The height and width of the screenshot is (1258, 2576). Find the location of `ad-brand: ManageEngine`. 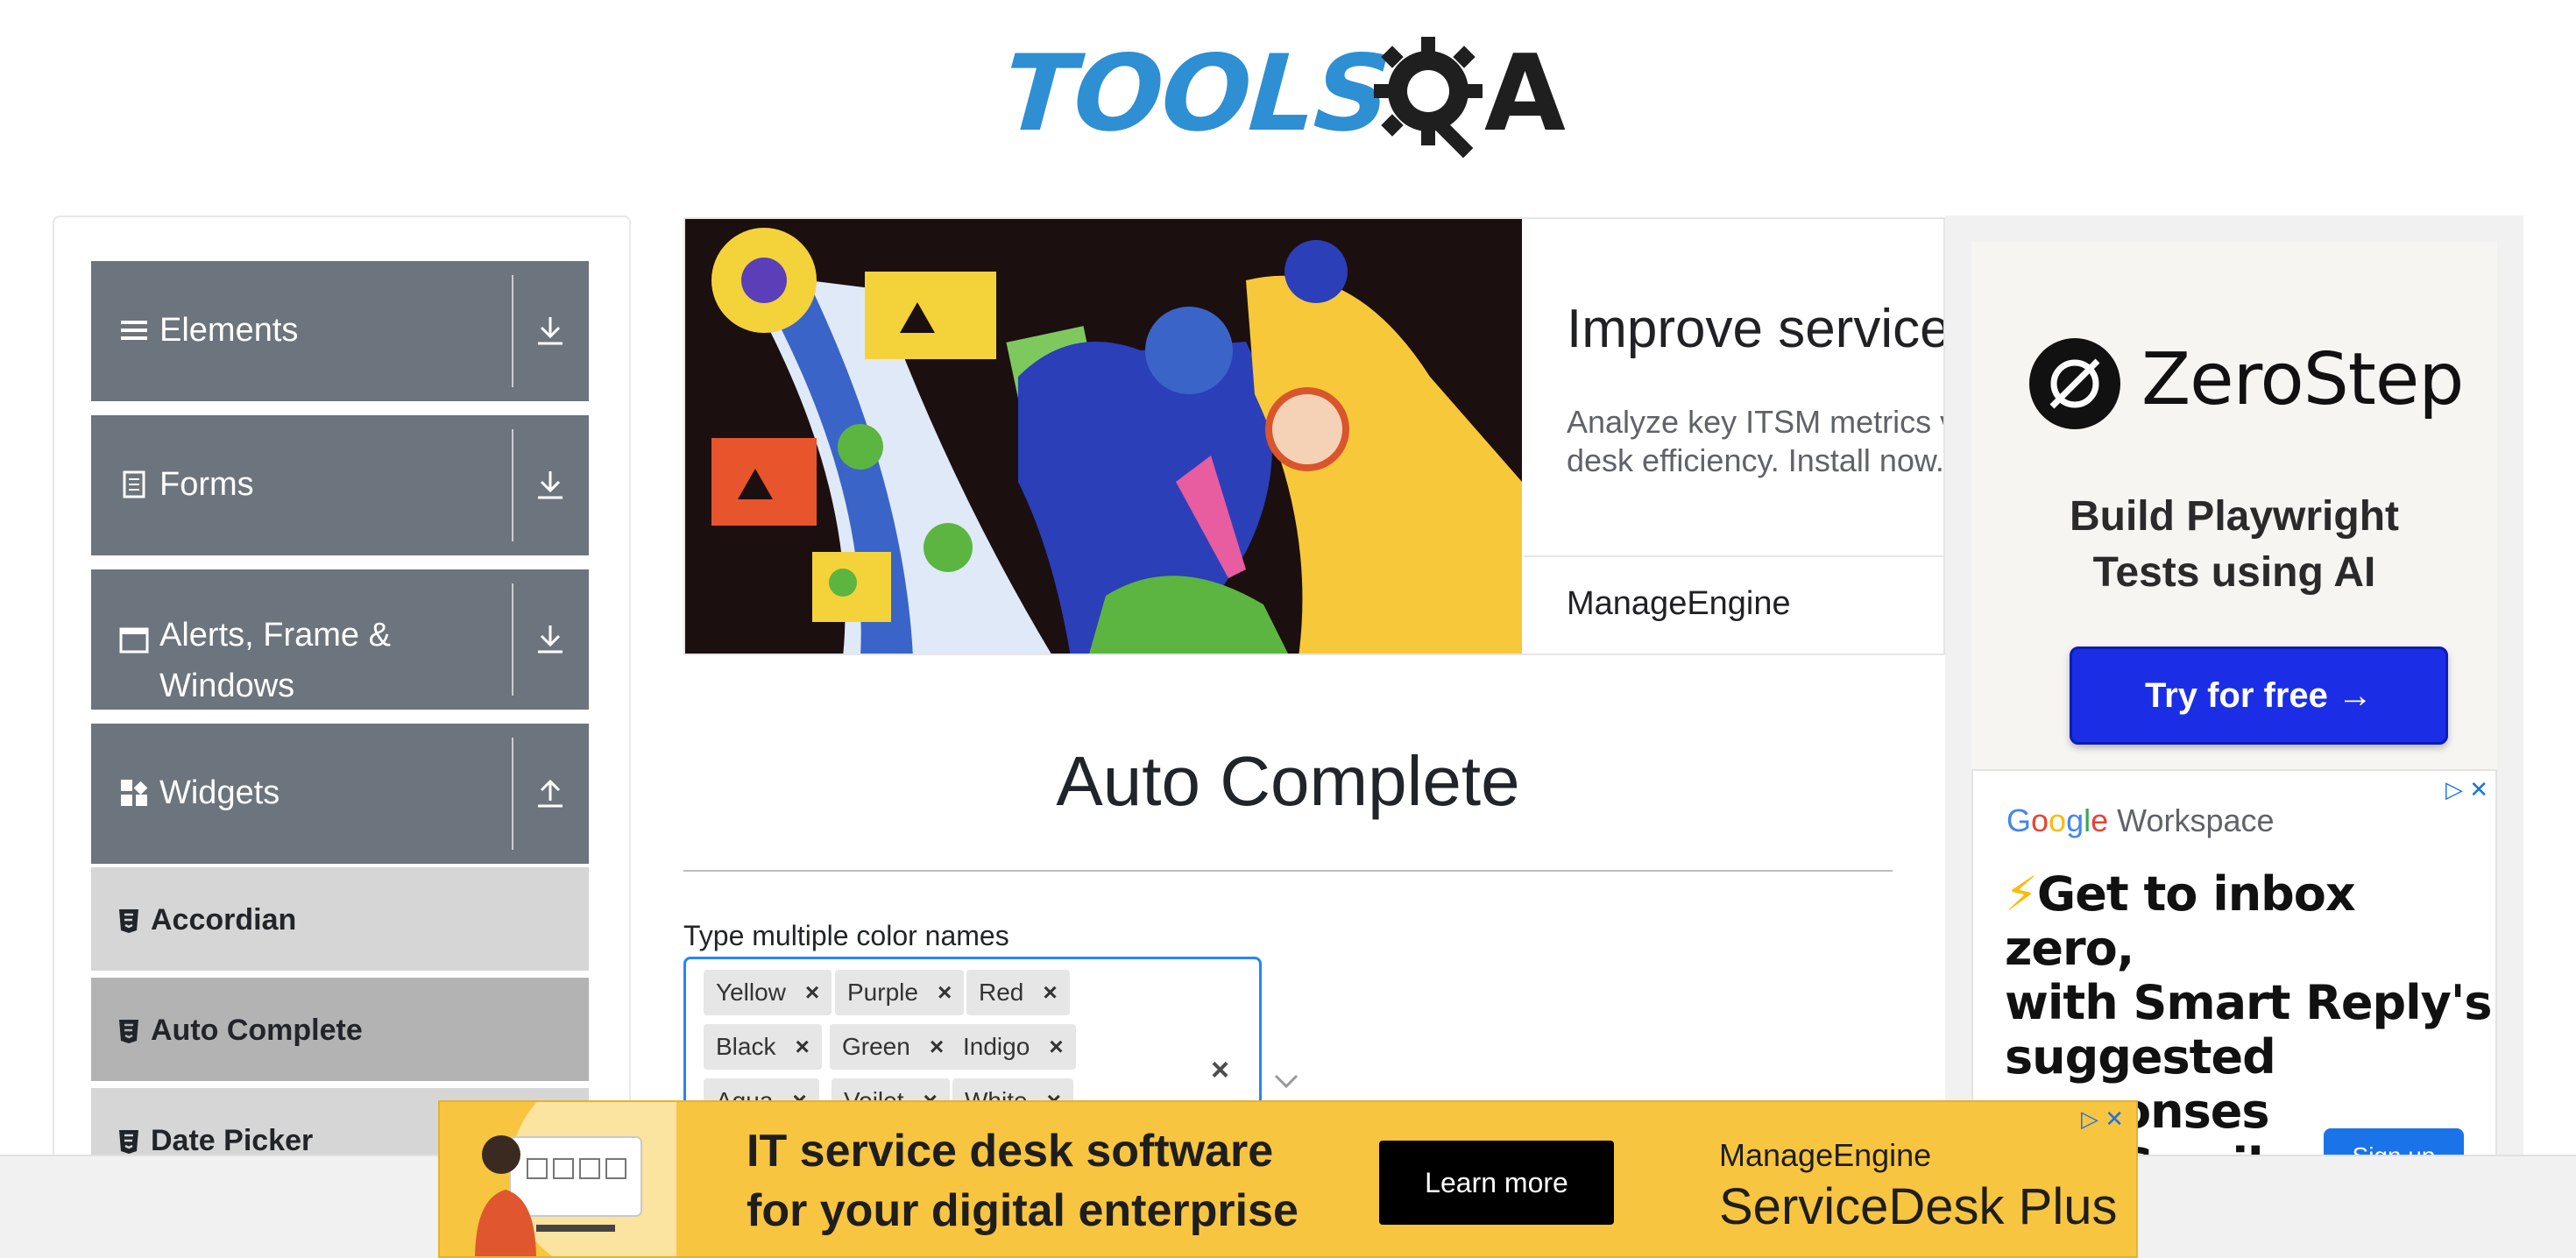

ad-brand: ManageEngine is located at coordinates (1679, 603).